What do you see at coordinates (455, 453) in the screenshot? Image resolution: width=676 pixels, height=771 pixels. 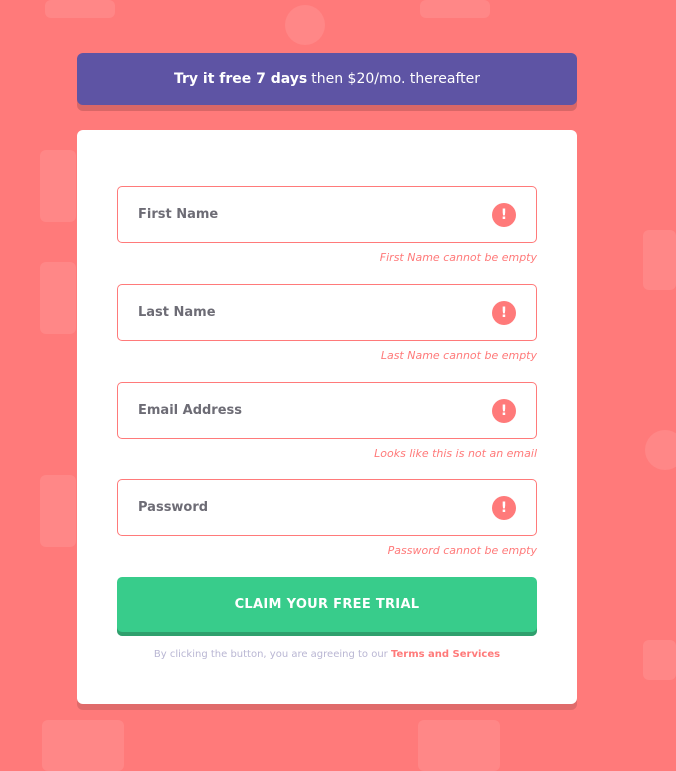 I see `email-error: Looks like this is not an email` at bounding box center [455, 453].